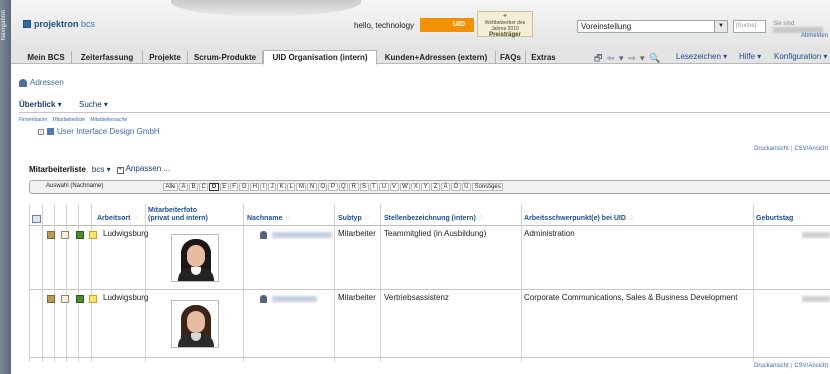 This screenshot has height=374, width=830. What do you see at coordinates (445, 187) in the screenshot?
I see `alphabet-letter: Ä` at bounding box center [445, 187].